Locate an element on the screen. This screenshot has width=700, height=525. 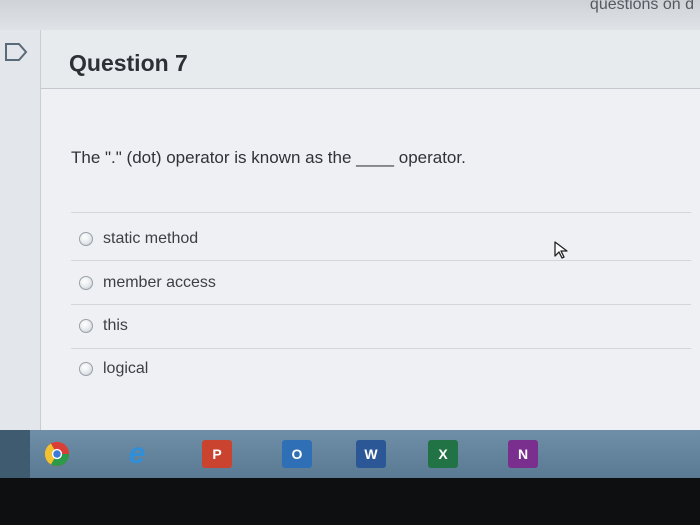
option-label: logical is located at coordinates (126, 368).